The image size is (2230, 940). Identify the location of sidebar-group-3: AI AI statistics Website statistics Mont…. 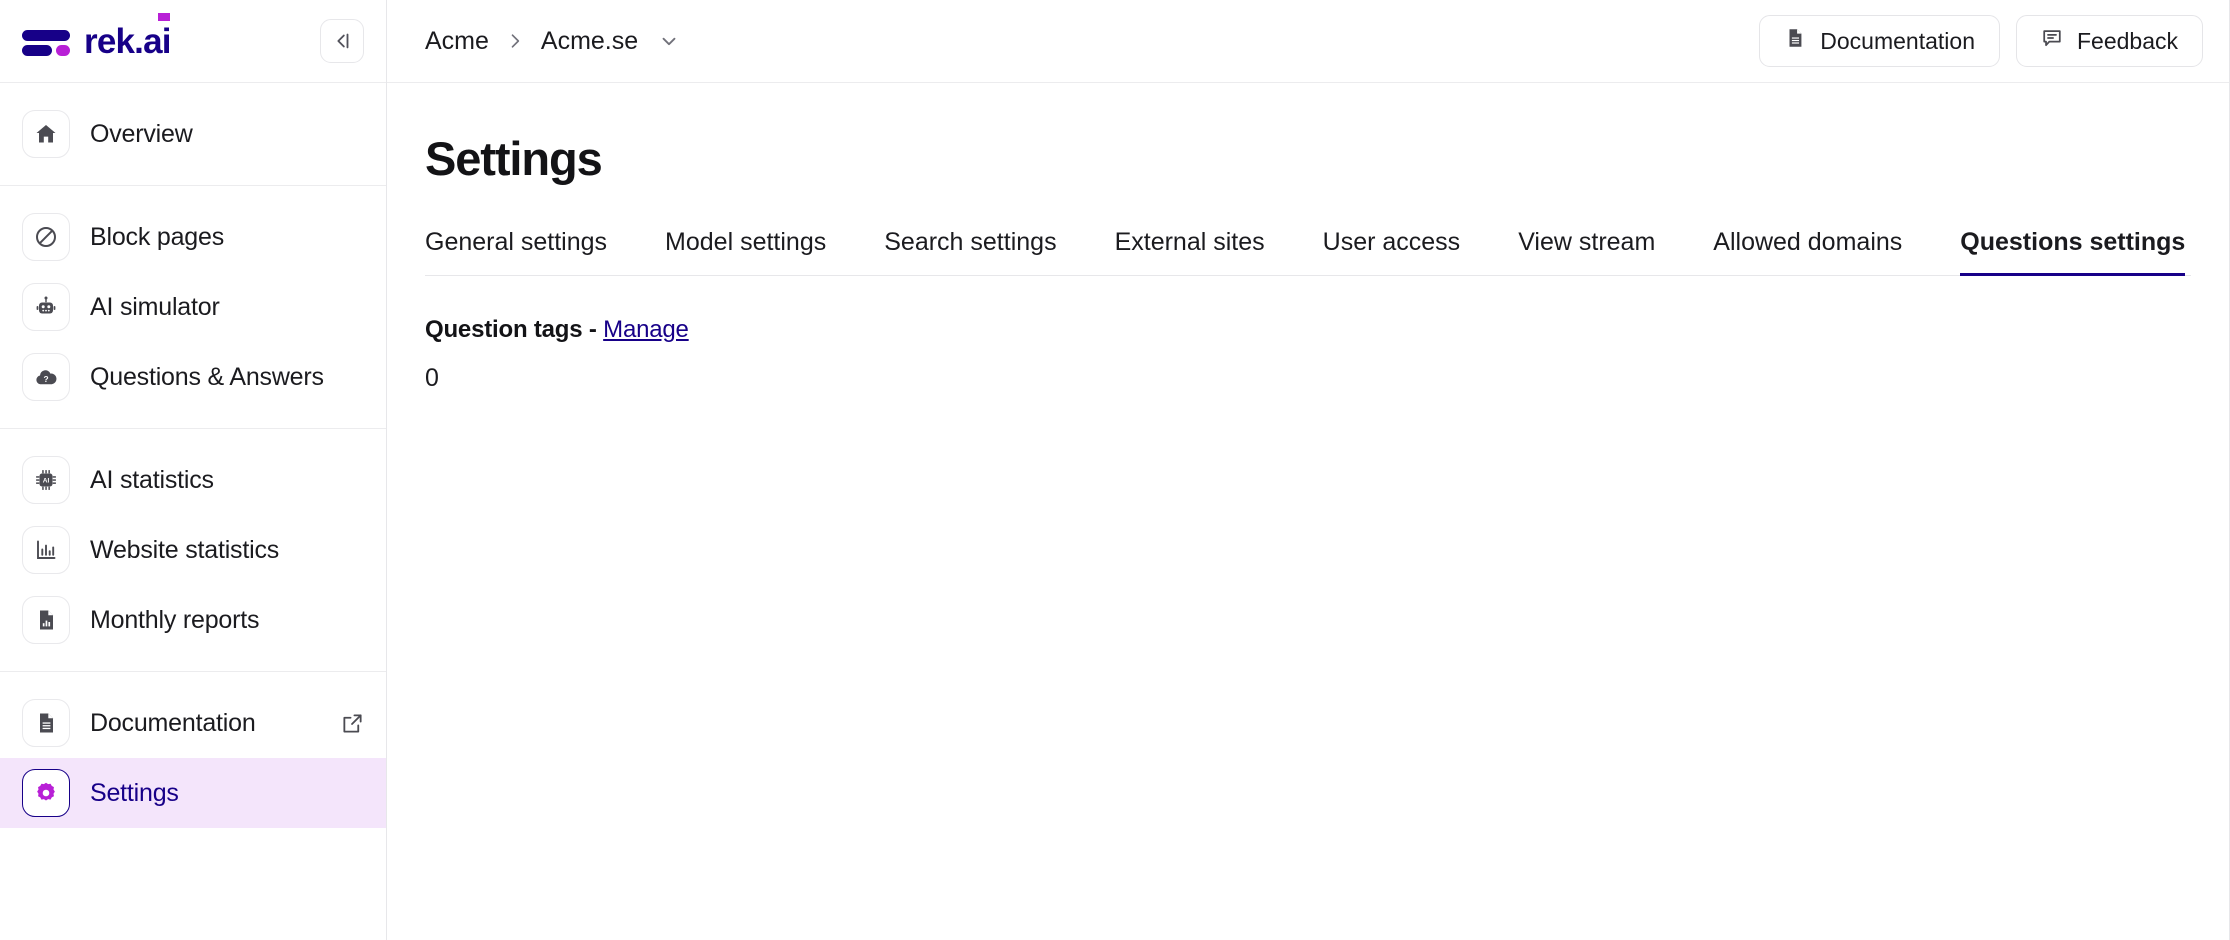
(193, 549).